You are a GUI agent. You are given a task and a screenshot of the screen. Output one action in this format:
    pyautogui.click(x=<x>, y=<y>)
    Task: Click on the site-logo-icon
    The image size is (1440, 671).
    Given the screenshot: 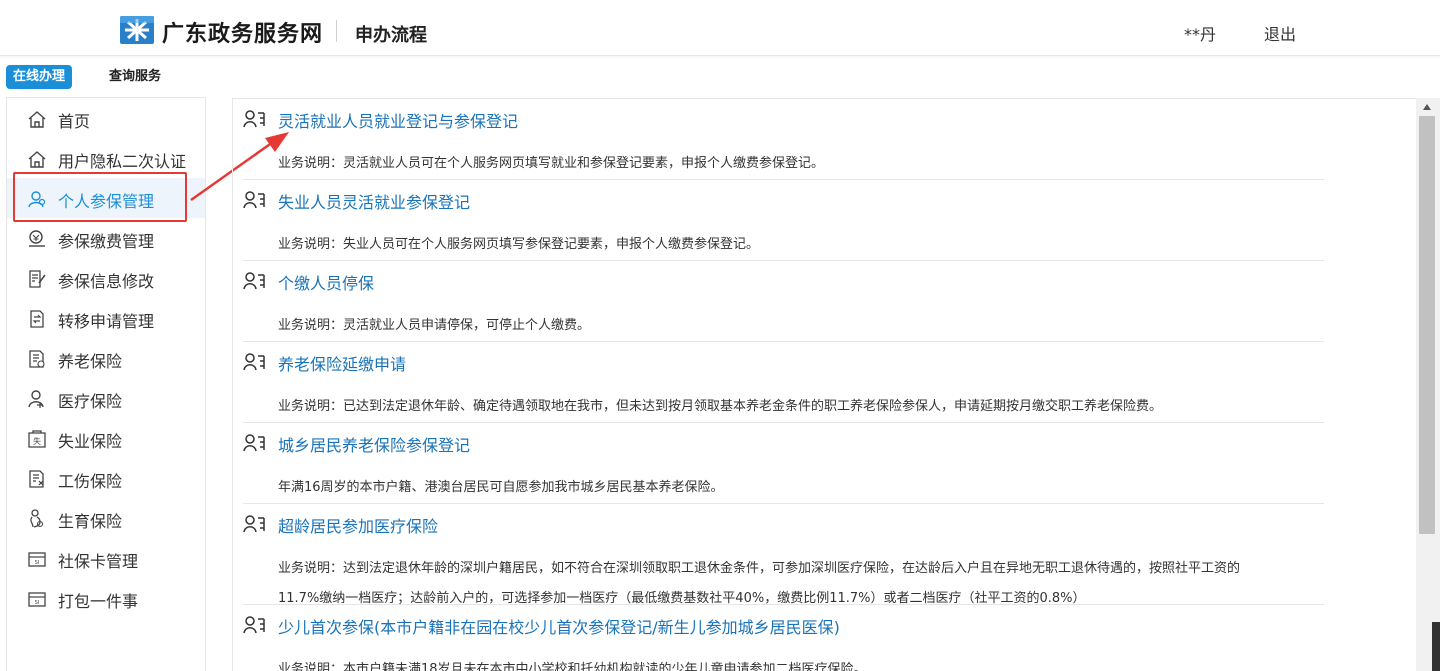 What is the action you would take?
    pyautogui.click(x=137, y=30)
    